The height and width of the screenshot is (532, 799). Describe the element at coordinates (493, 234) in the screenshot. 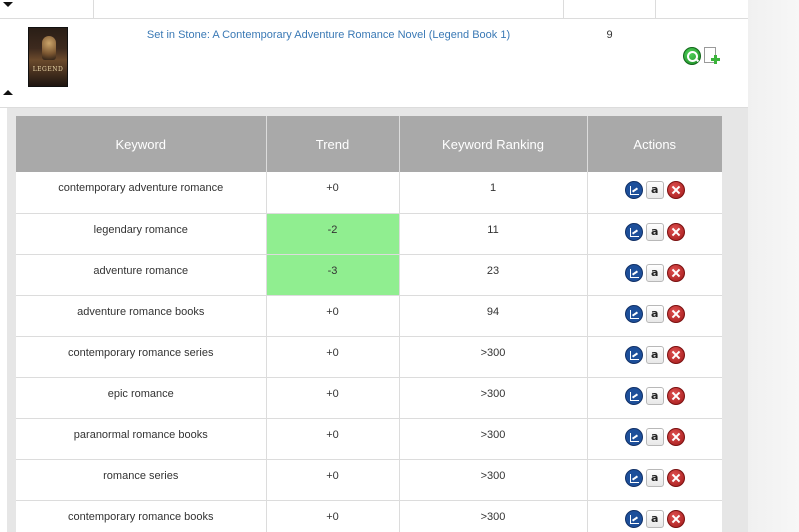

I see `ranking-cell: 11` at that location.